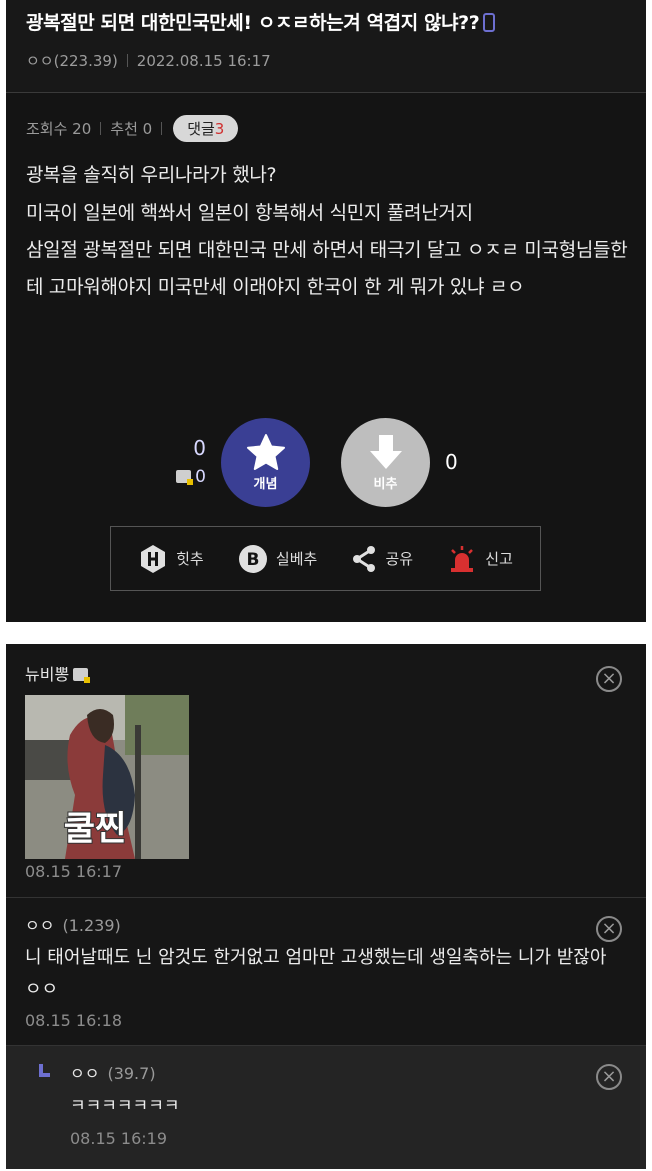 The height and width of the screenshot is (1171, 652). Describe the element at coordinates (265, 452) in the screenshot. I see `star-icon` at that location.